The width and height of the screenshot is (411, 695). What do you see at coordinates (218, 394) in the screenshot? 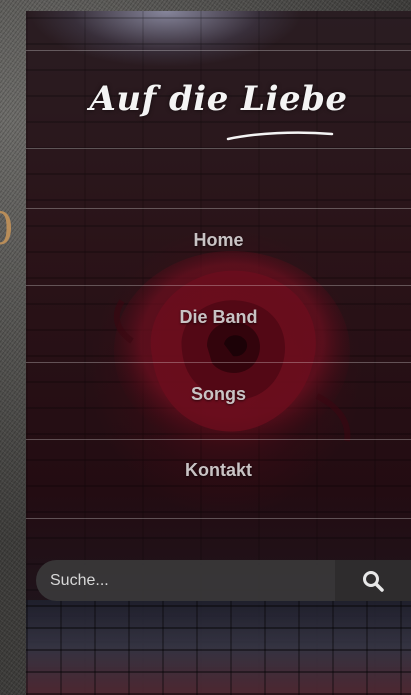
I see `nav-item-songs: Songs` at bounding box center [218, 394].